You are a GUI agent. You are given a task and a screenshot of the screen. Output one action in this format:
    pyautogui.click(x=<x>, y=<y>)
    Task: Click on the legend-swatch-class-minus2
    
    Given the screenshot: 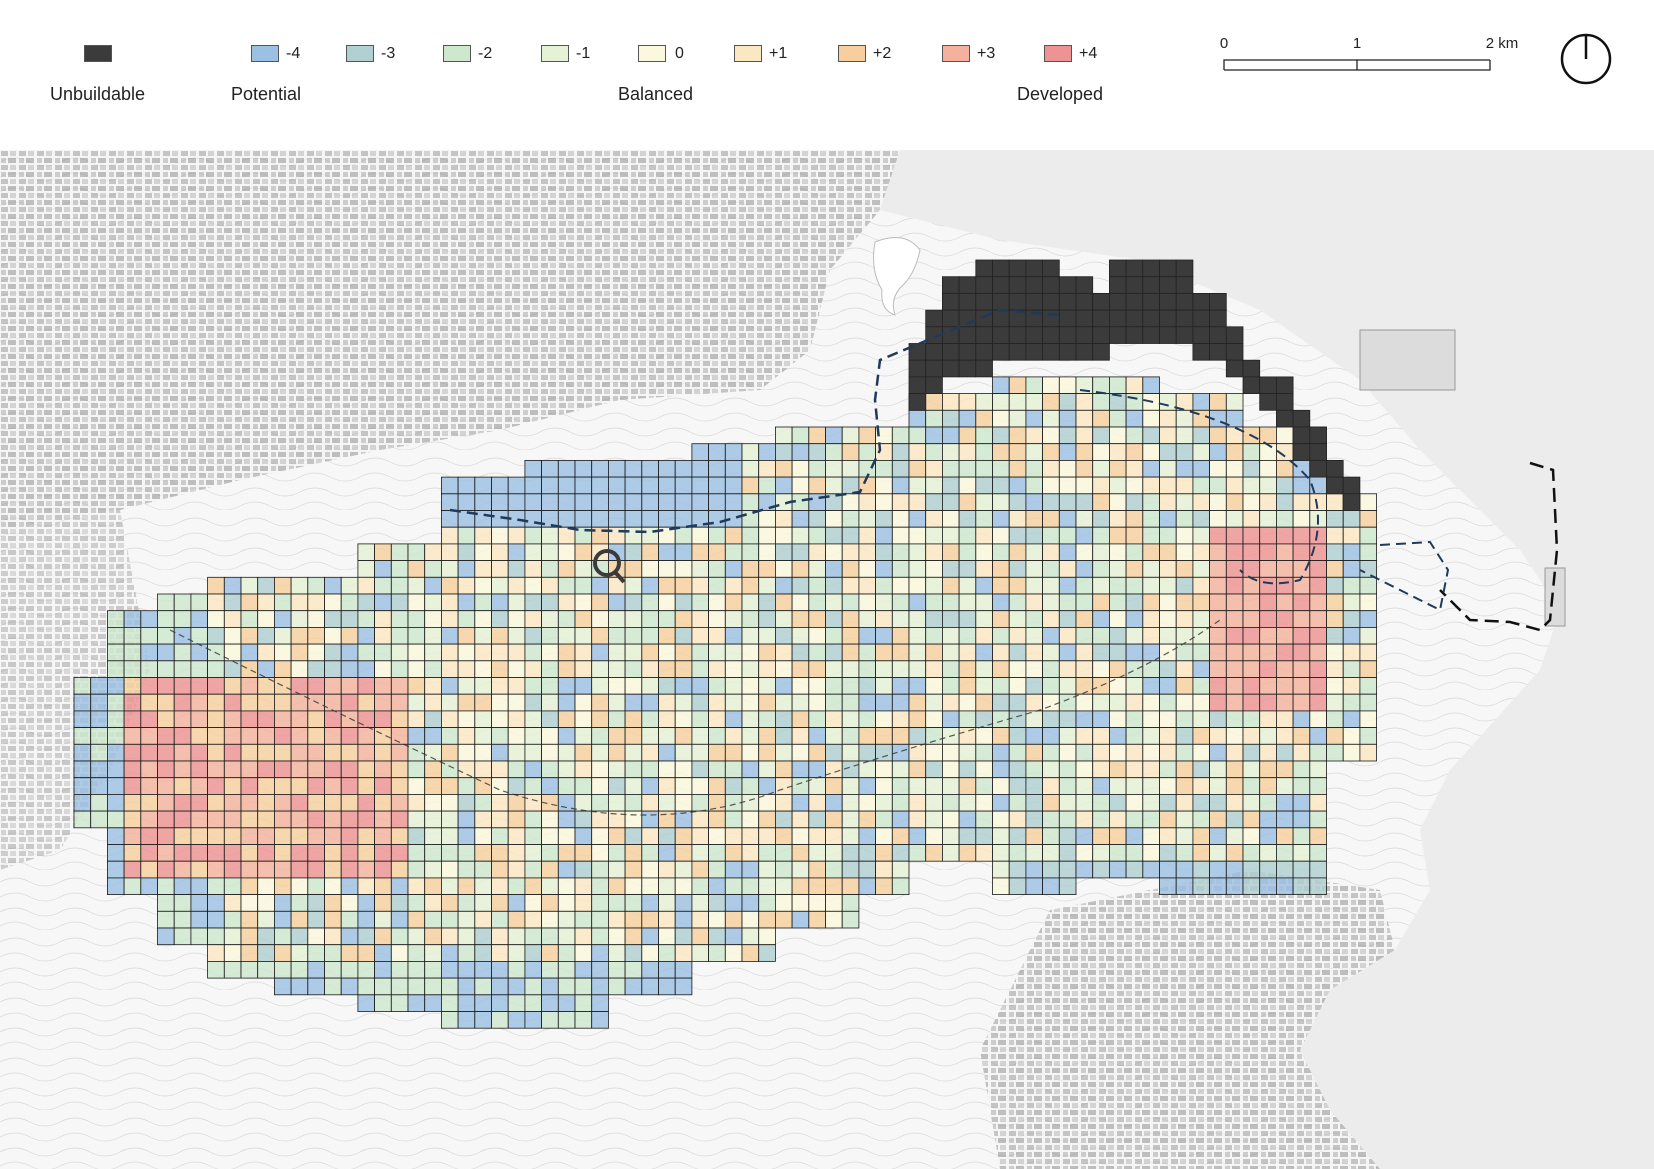 What is the action you would take?
    pyautogui.click(x=457, y=53)
    